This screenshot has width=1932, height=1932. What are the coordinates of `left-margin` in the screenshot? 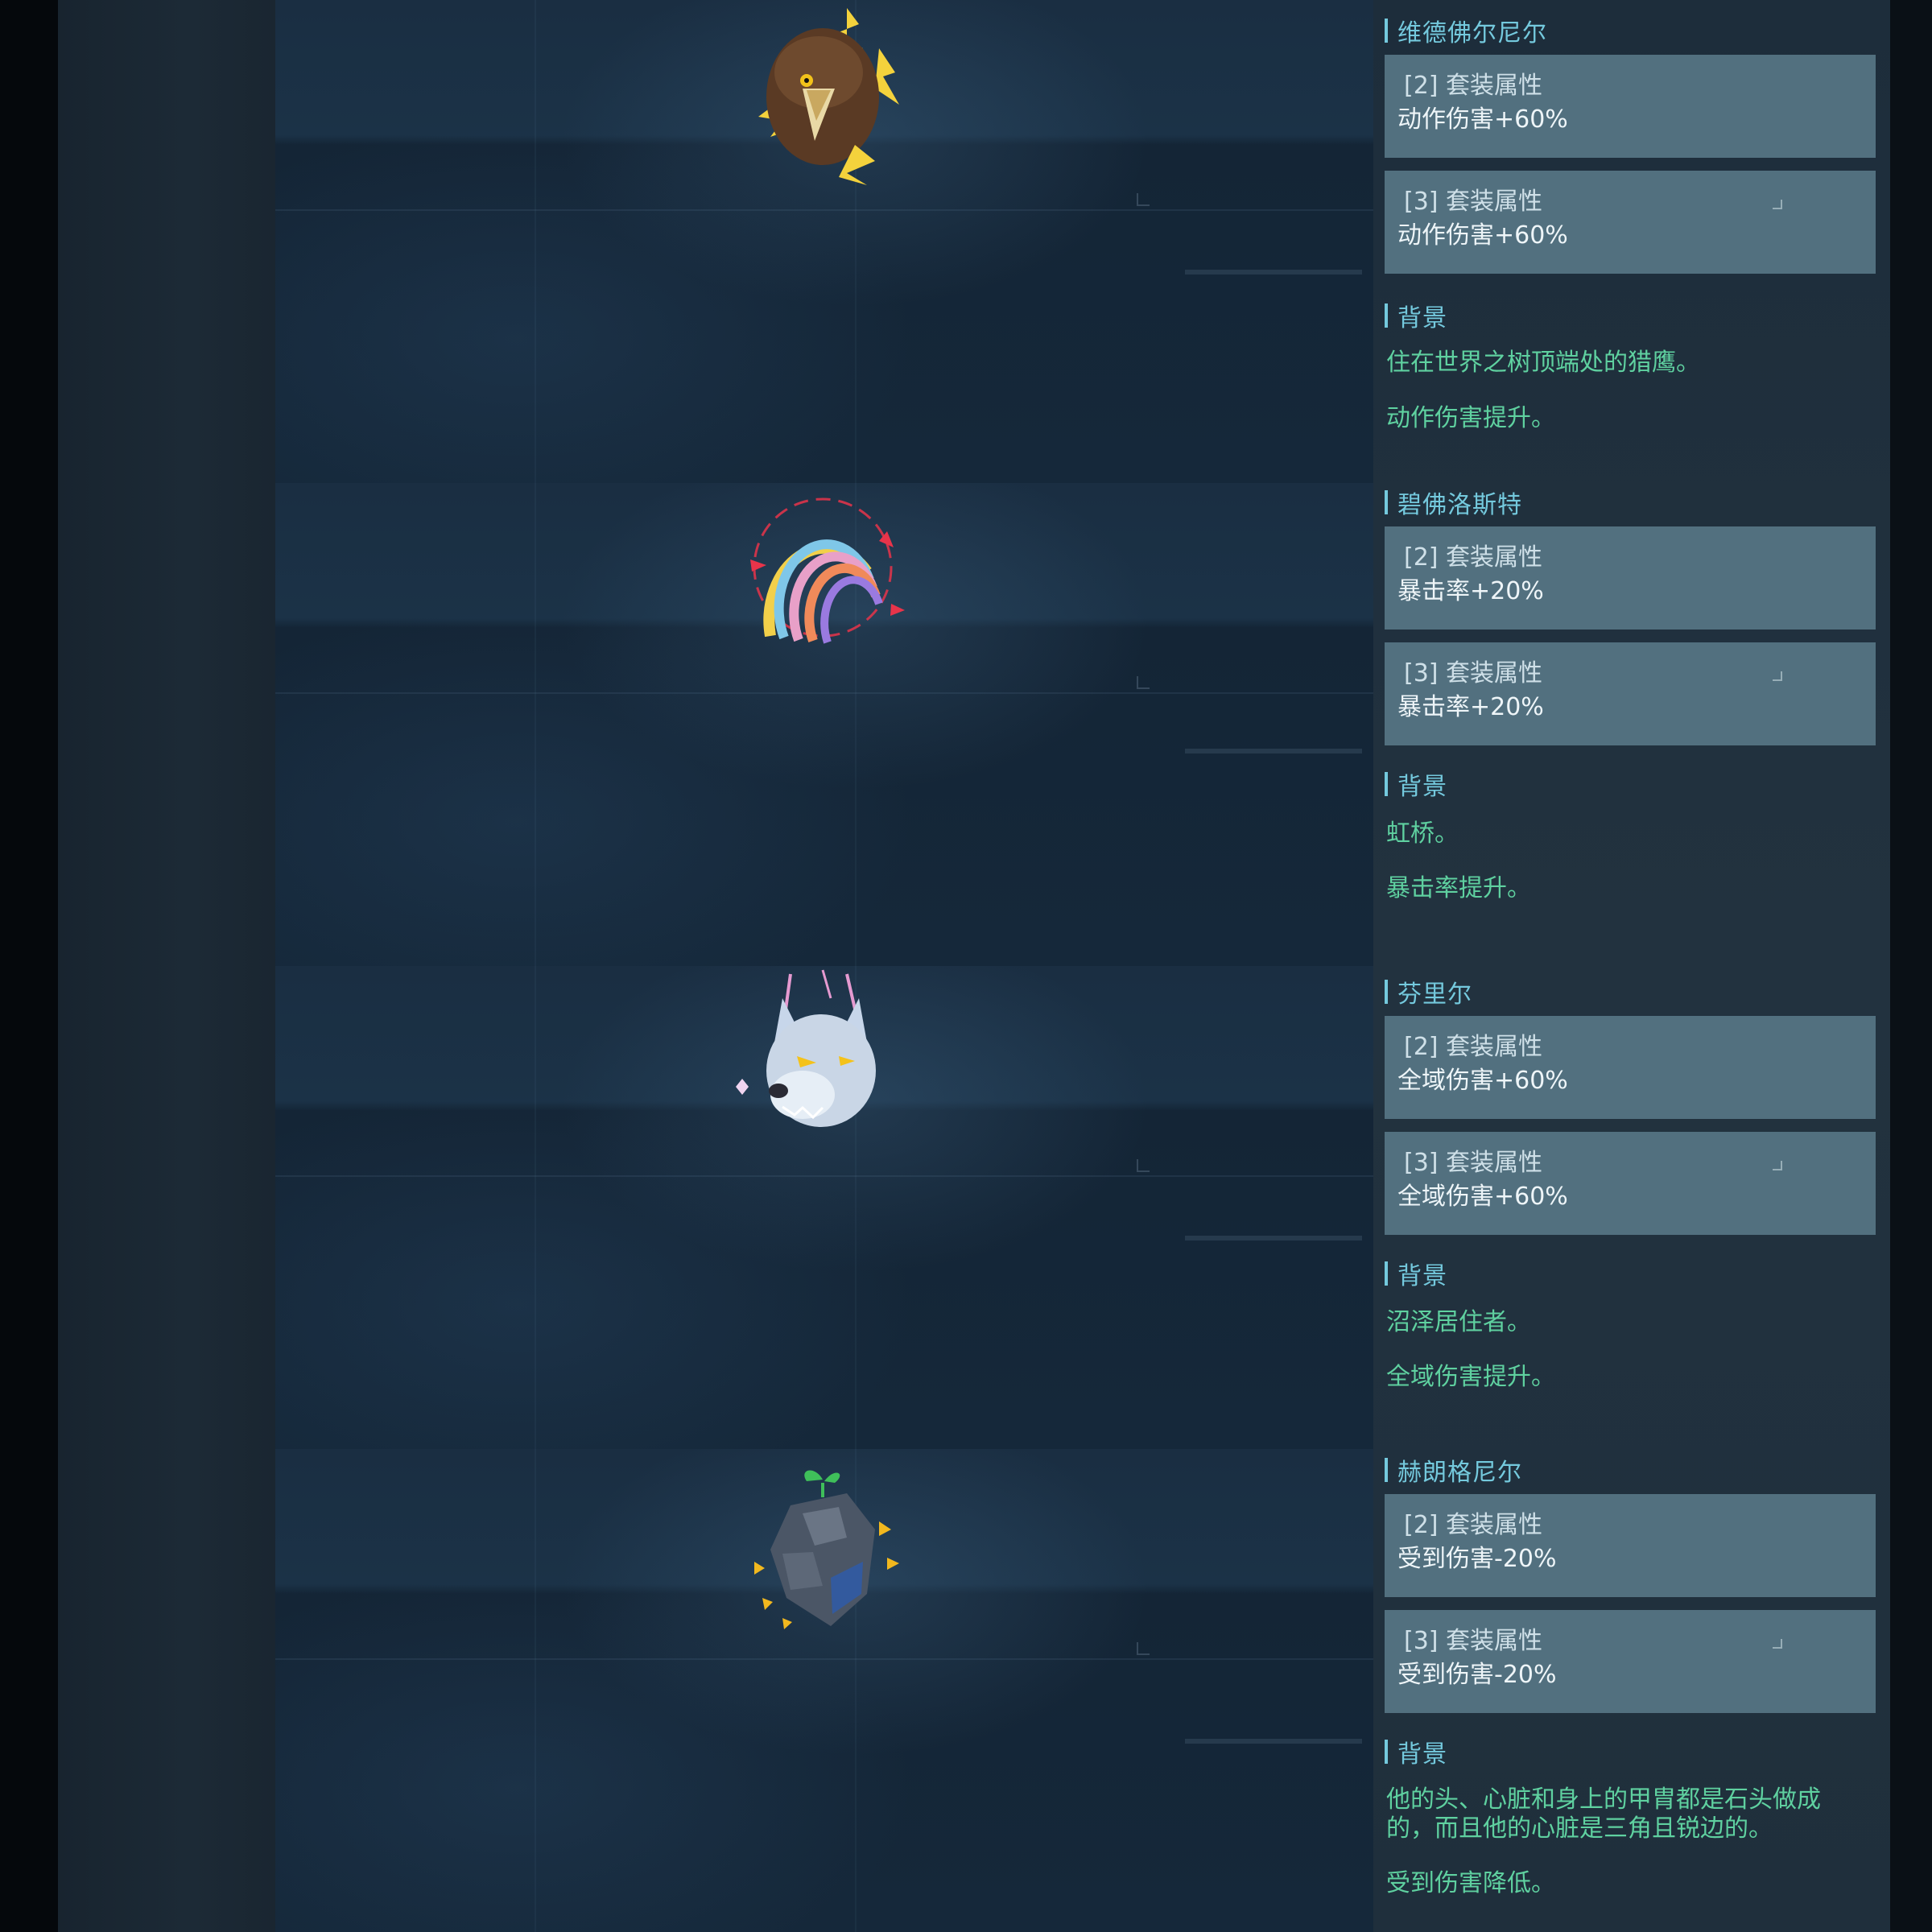 It's located at (29, 966).